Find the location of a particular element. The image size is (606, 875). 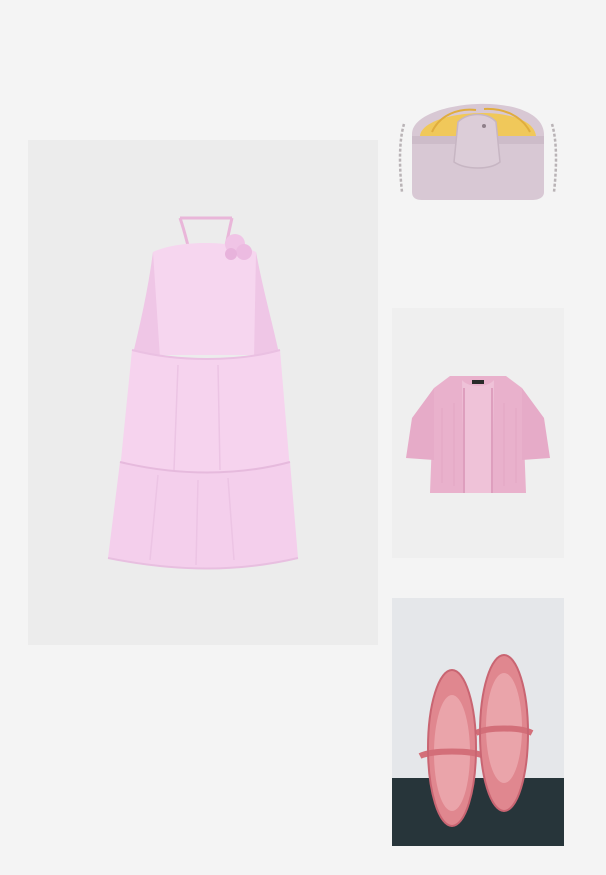

ballet-flats-image is located at coordinates (478, 722).